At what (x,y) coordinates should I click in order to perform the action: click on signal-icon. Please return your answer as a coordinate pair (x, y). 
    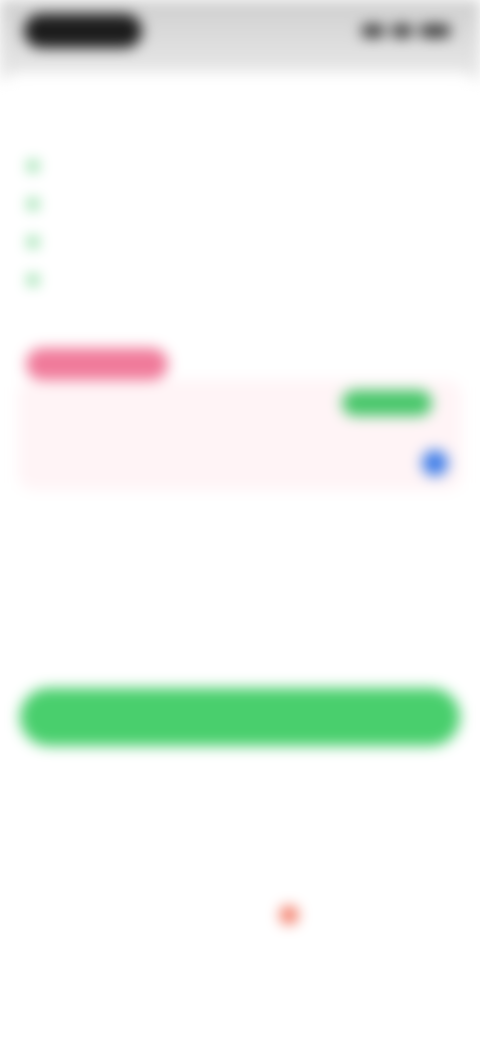
    Looking at the image, I should click on (373, 31).